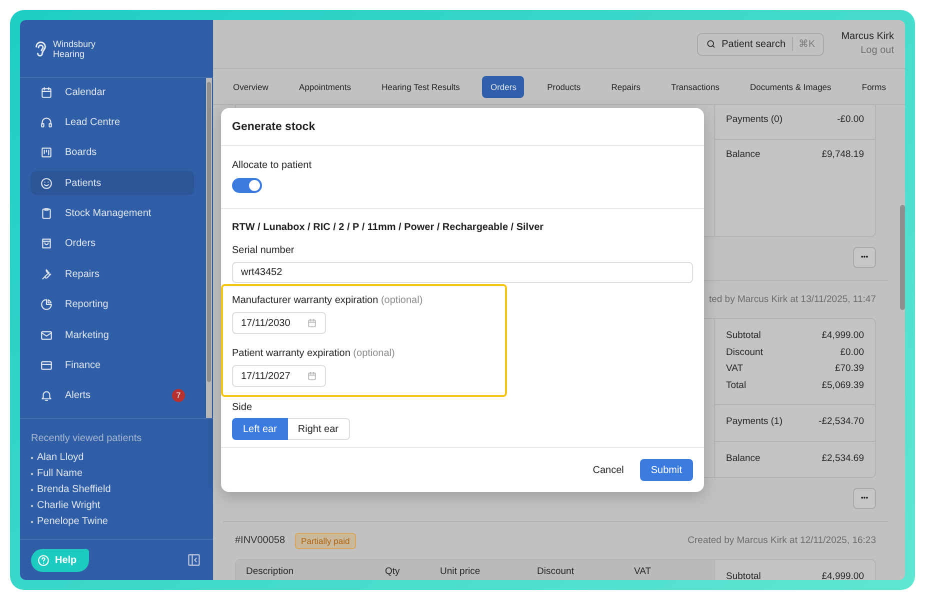 The height and width of the screenshot is (600, 925). I want to click on patient-search-button: Patient search ⌘K, so click(760, 44).